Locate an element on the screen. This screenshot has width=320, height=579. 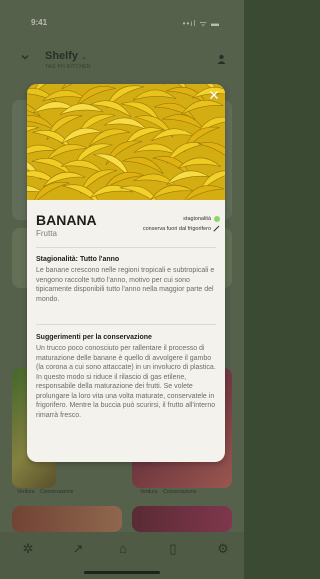
seasonality-dot-icon is located at coordinates (217, 219).